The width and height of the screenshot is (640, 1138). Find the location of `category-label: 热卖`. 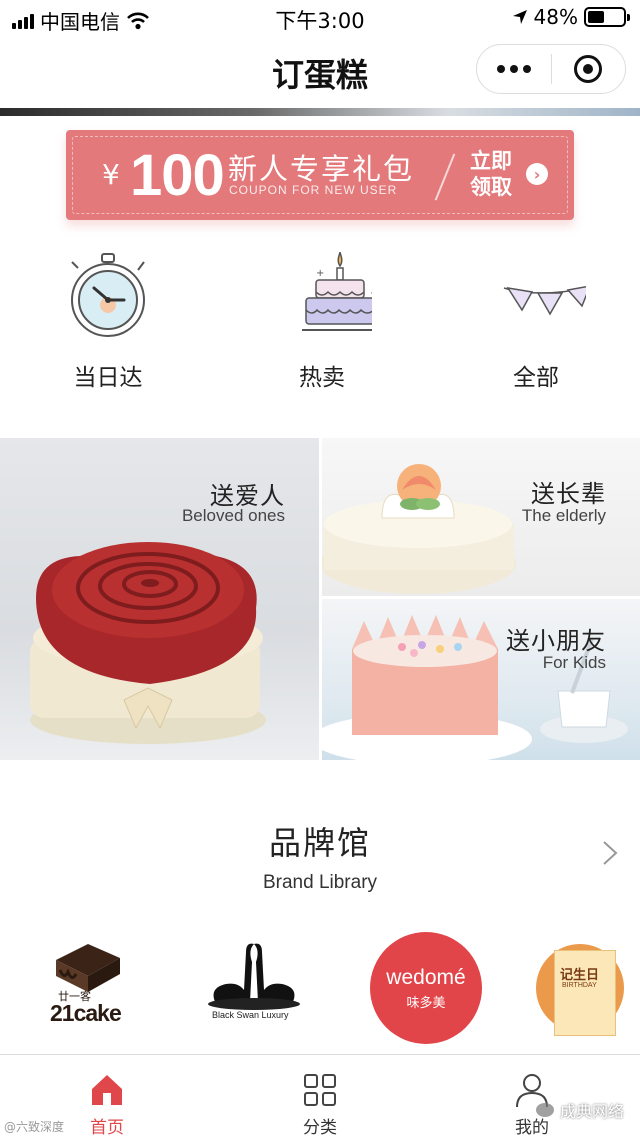

category-label: 热卖 is located at coordinates (322, 378).